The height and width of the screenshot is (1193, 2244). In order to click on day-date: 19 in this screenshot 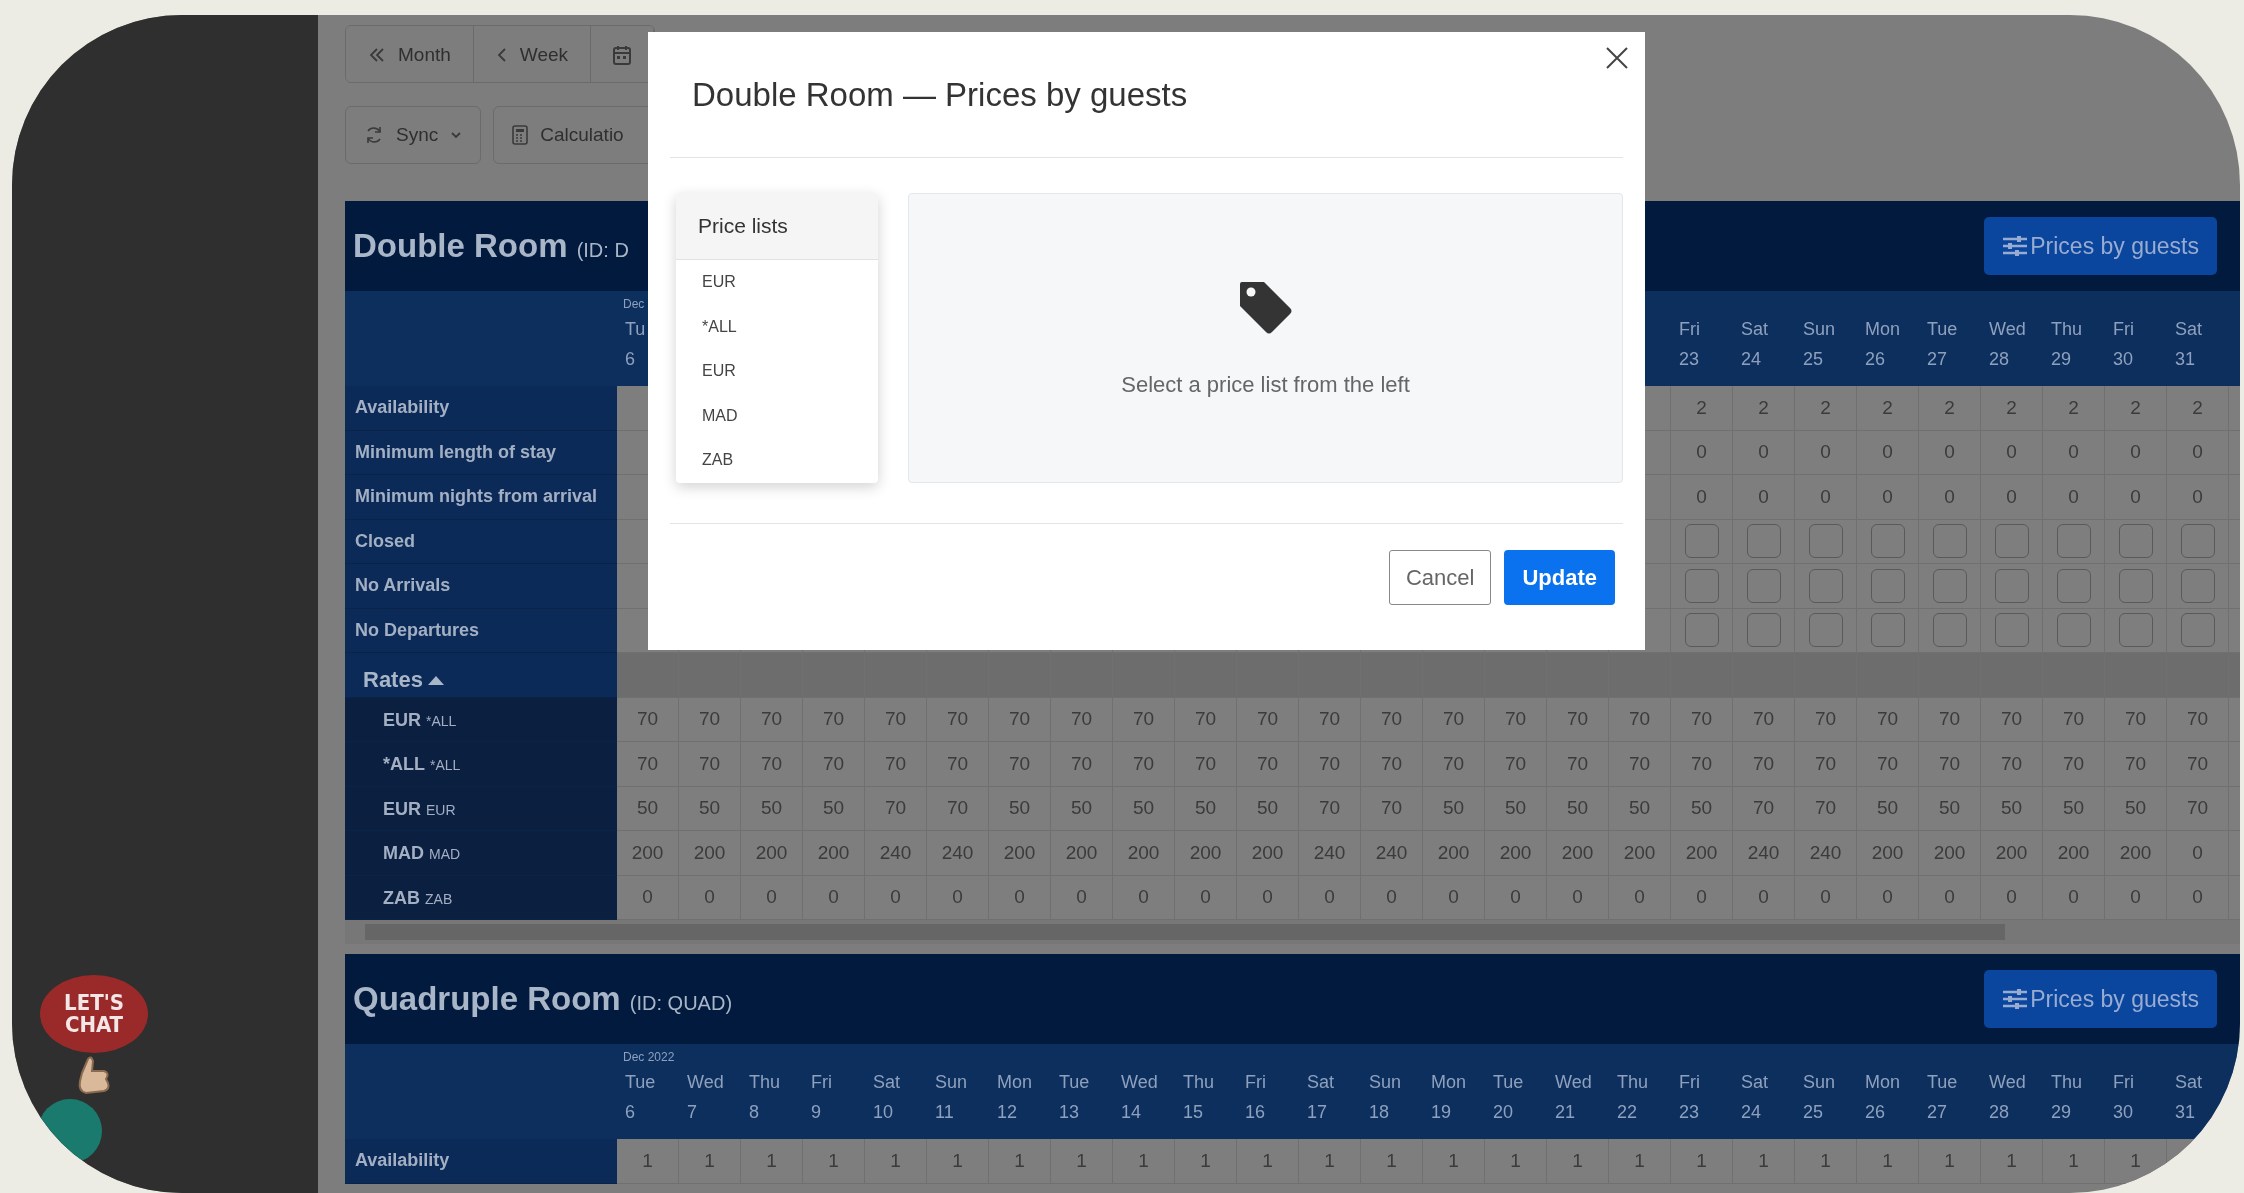, I will do `click(1442, 1112)`.